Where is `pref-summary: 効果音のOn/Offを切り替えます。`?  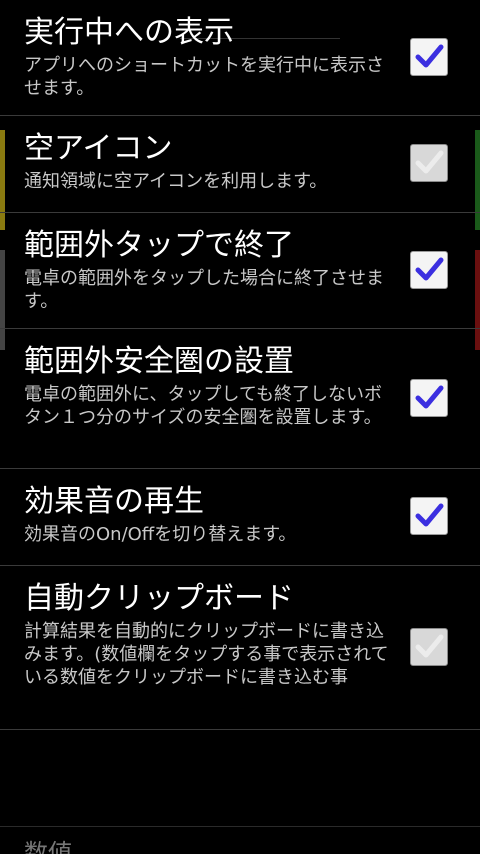 pref-summary: 効果音のOn/Offを切り替えます。 is located at coordinates (160, 534).